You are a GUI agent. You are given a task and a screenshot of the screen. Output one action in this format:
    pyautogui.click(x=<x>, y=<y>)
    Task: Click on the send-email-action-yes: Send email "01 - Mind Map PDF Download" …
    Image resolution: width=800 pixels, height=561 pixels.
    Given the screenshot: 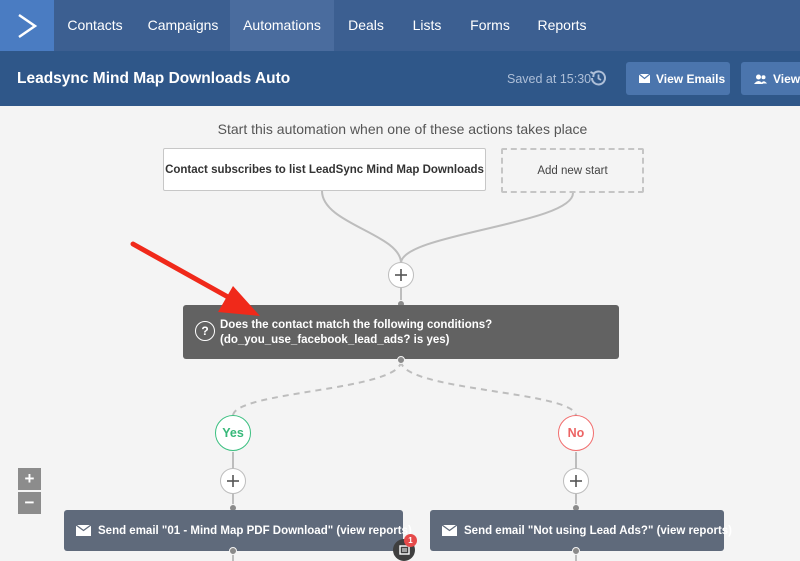 What is the action you would take?
    pyautogui.click(x=238, y=530)
    